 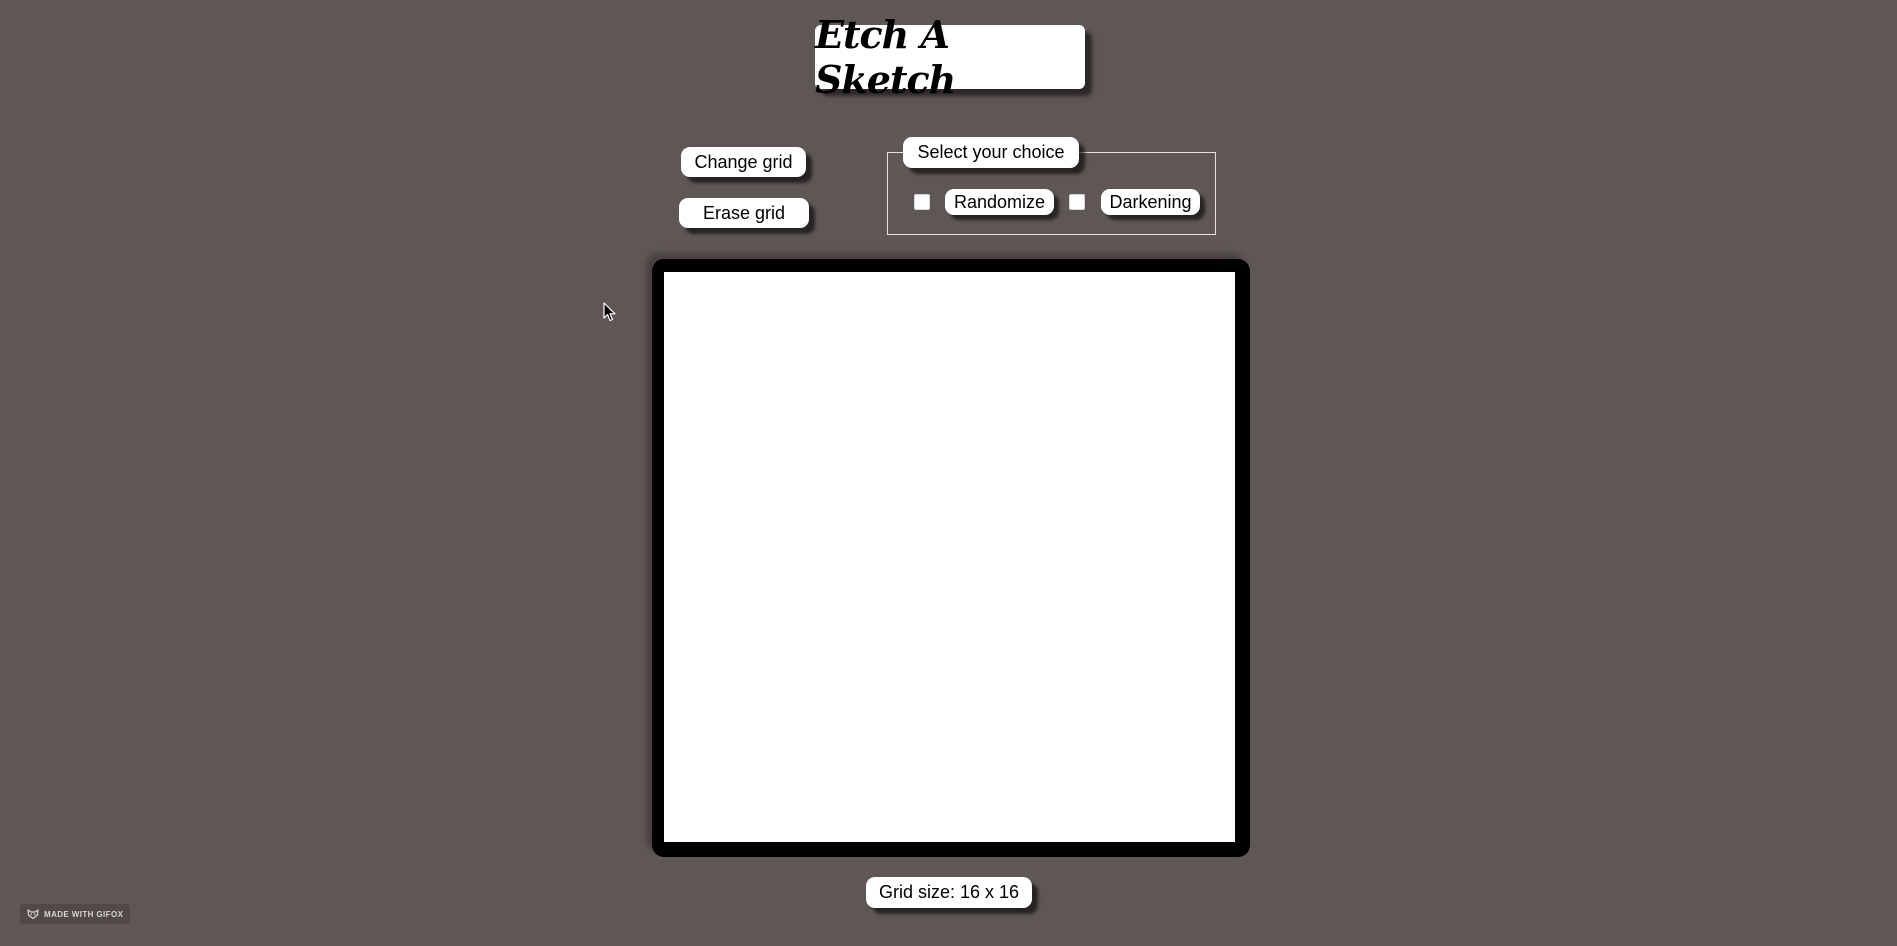 I want to click on change-grid-button: Change grid, so click(x=743, y=162).